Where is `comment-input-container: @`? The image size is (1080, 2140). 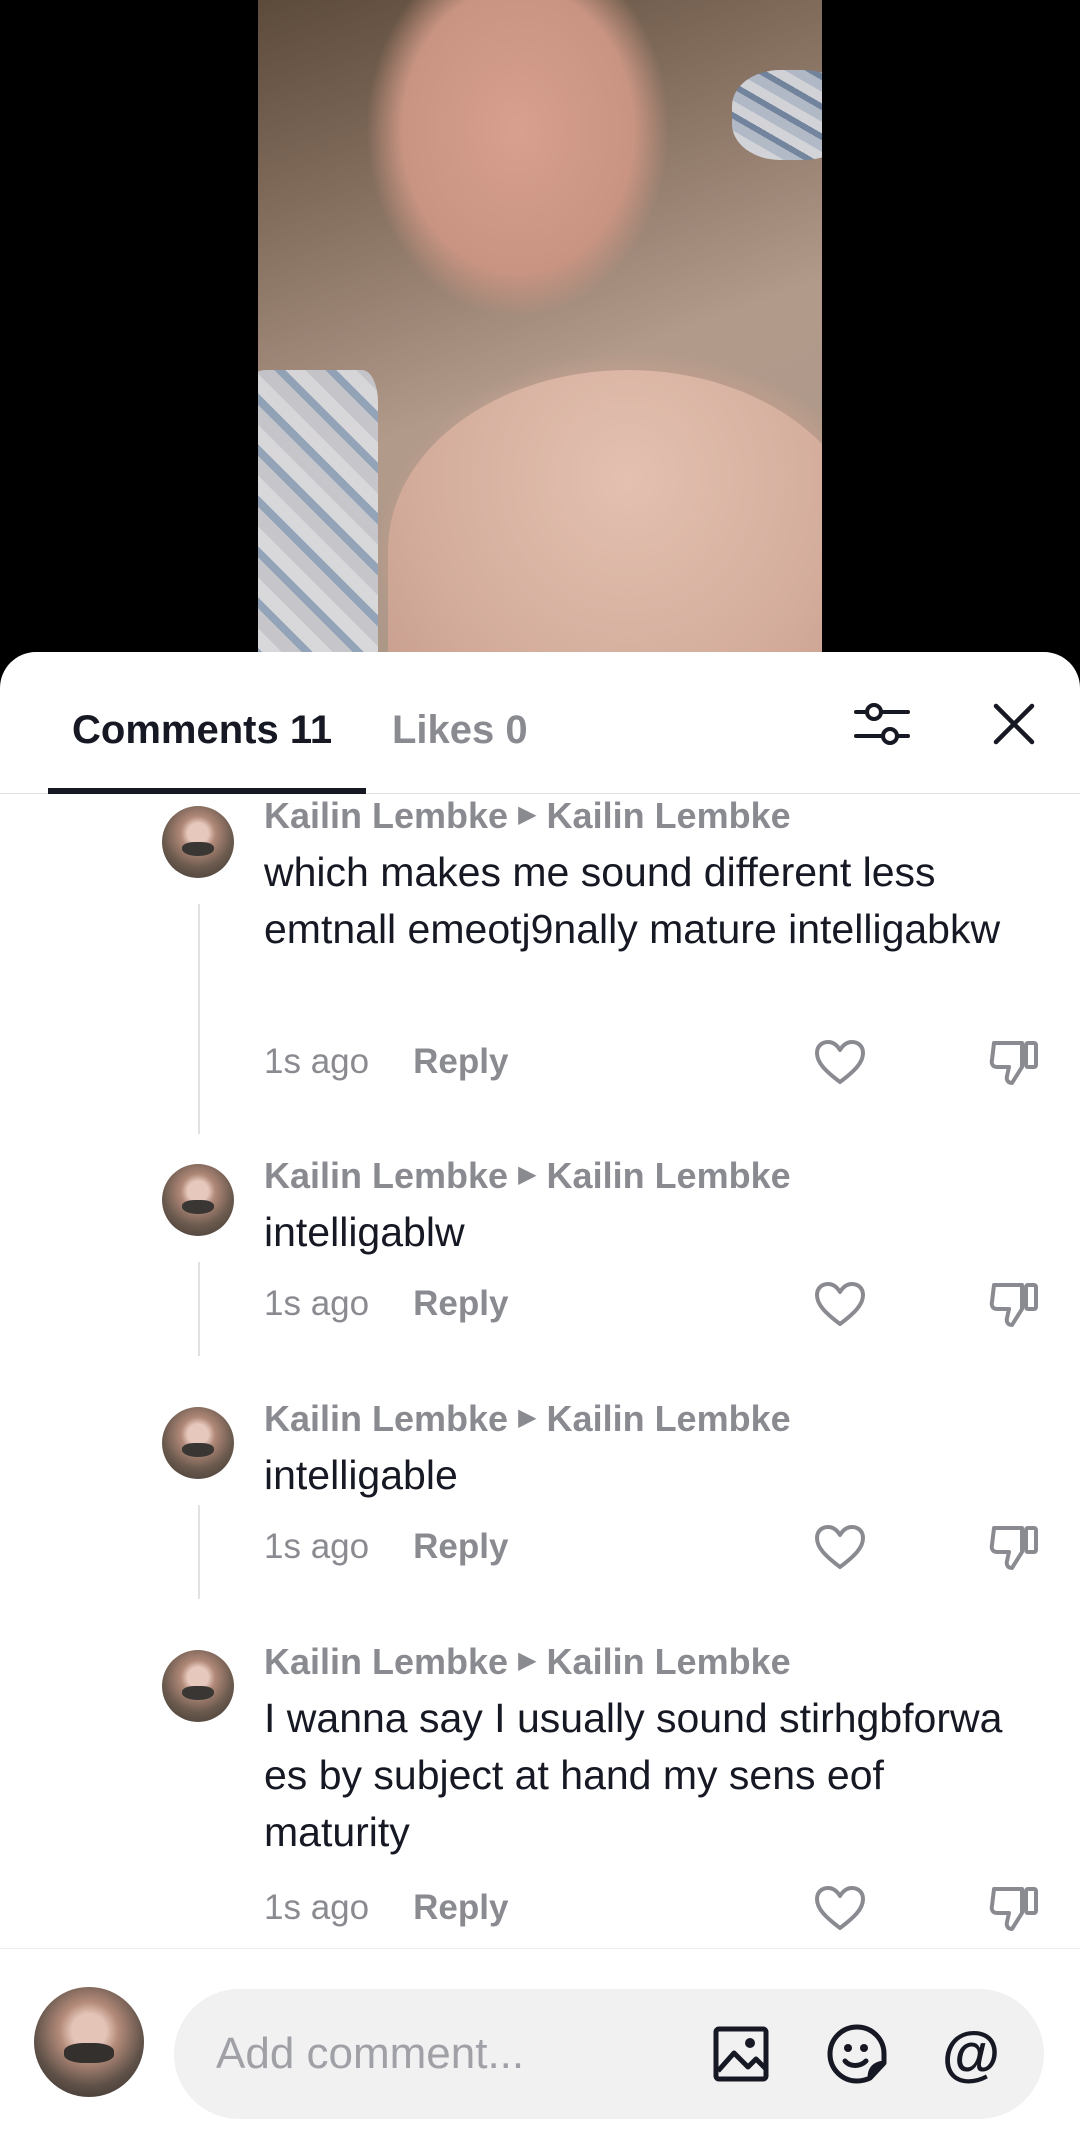 comment-input-container: @ is located at coordinates (609, 2054).